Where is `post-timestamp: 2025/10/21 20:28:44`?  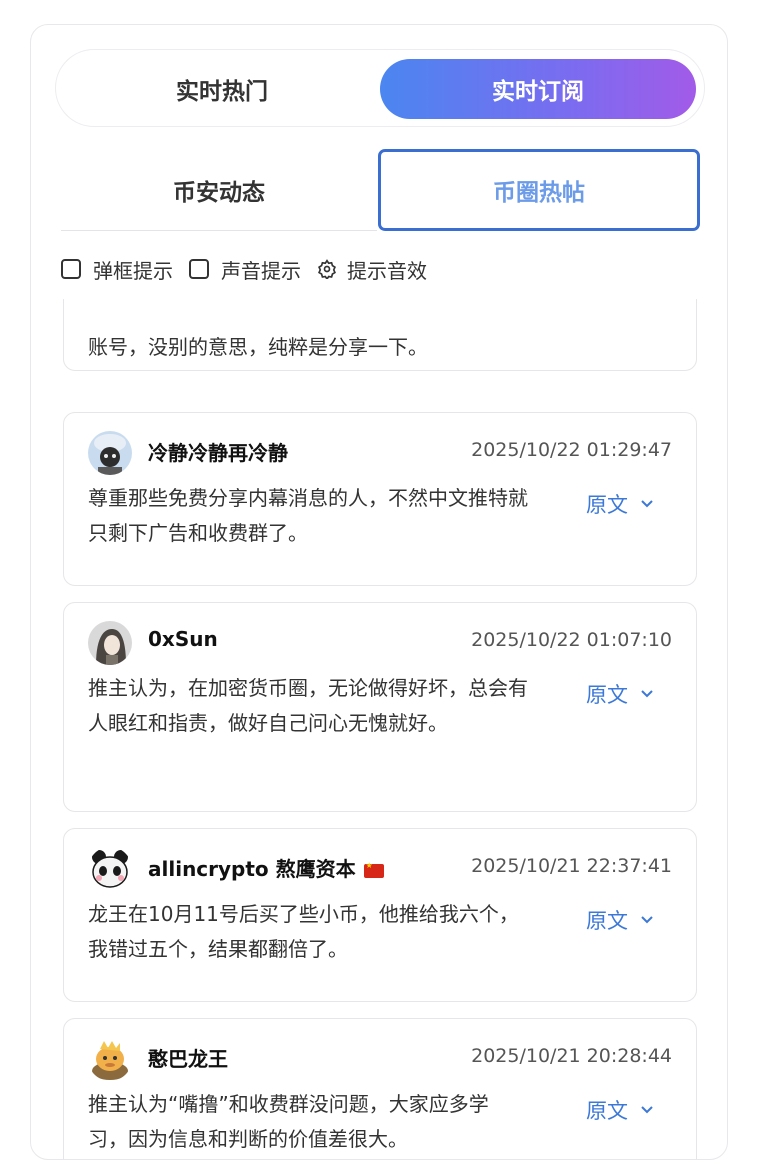
post-timestamp: 2025/10/21 20:28:44 is located at coordinates (571, 1056).